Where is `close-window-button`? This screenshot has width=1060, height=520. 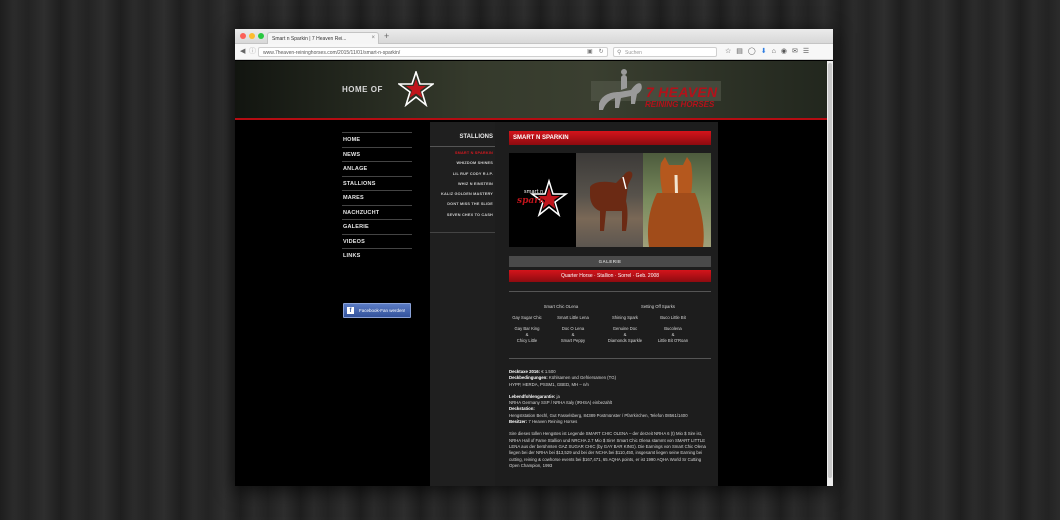
close-window-button is located at coordinates (243, 36).